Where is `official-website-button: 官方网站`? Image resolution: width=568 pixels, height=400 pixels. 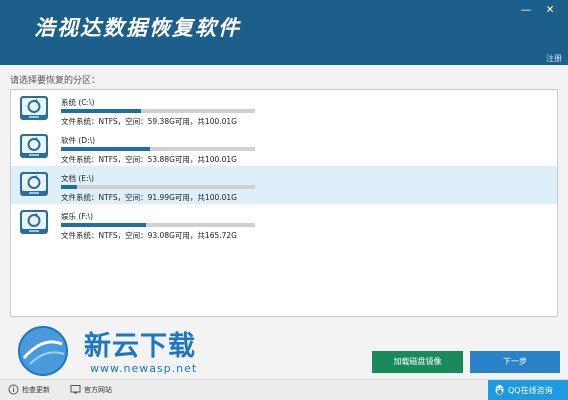 official-website-button: 官方网站 is located at coordinates (90, 390).